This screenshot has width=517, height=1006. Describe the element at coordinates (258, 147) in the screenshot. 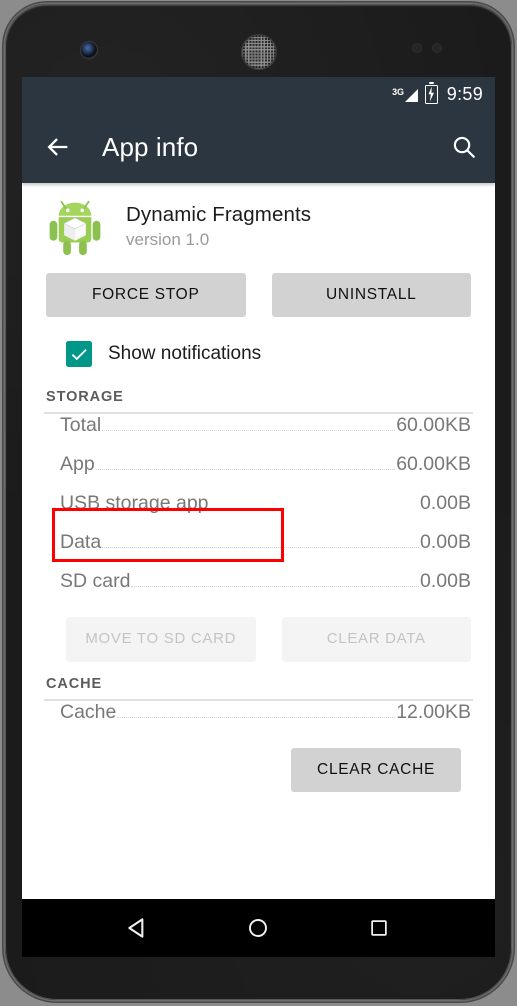

I see `action-bar: App info` at that location.